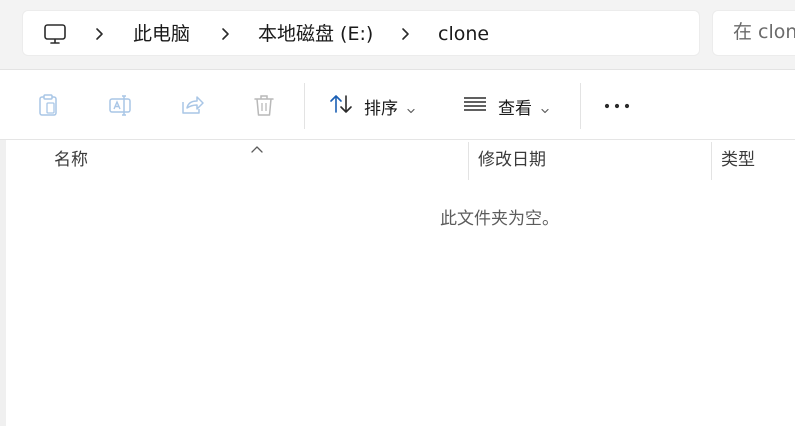  Describe the element at coordinates (161, 34) in the screenshot. I see `breadcrumb-this-pc: 此电脑` at that location.